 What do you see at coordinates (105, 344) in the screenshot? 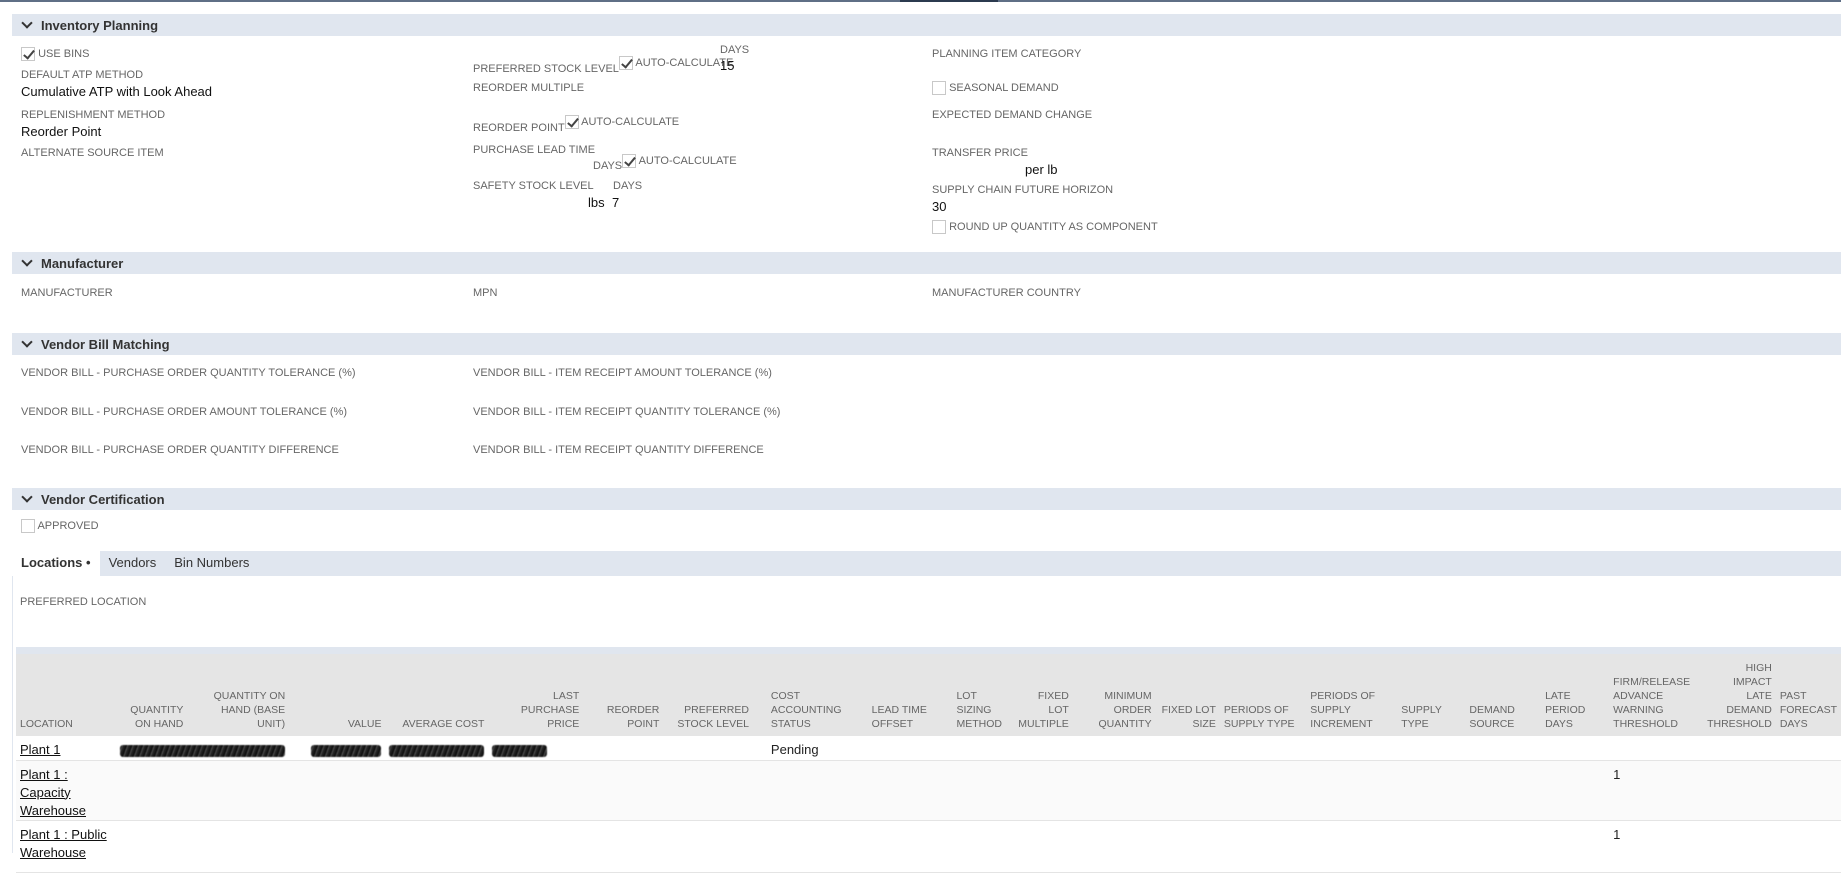
I see `section-title: Vendor Bill Matching` at bounding box center [105, 344].